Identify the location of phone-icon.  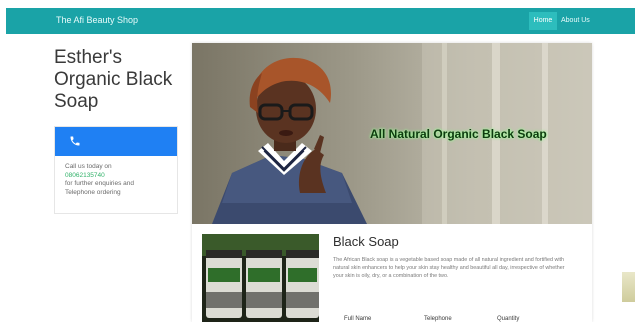
(75, 141).